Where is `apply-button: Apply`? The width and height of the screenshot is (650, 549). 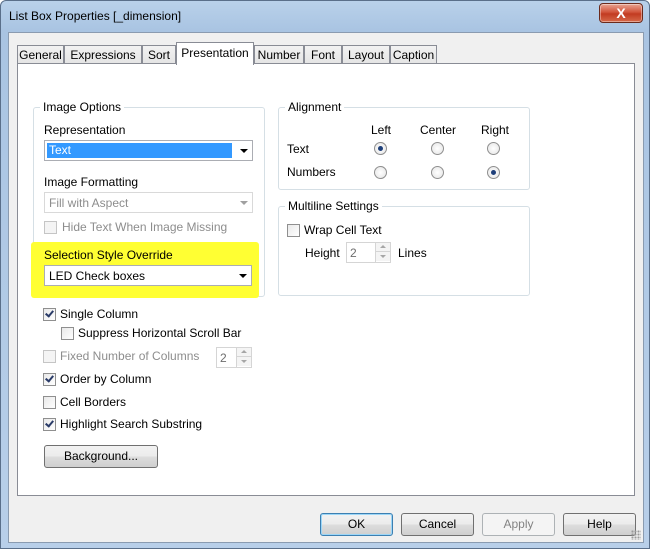 apply-button: Apply is located at coordinates (518, 524).